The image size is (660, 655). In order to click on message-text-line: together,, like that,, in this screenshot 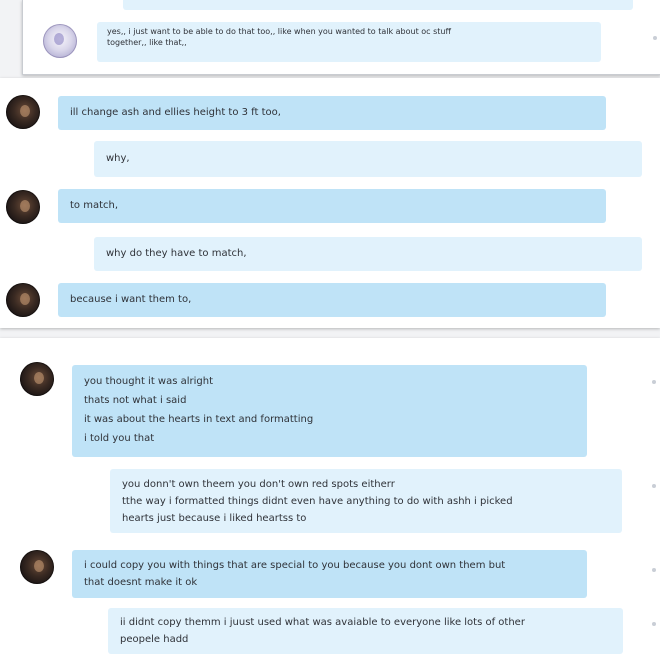, I will do `click(147, 42)`.